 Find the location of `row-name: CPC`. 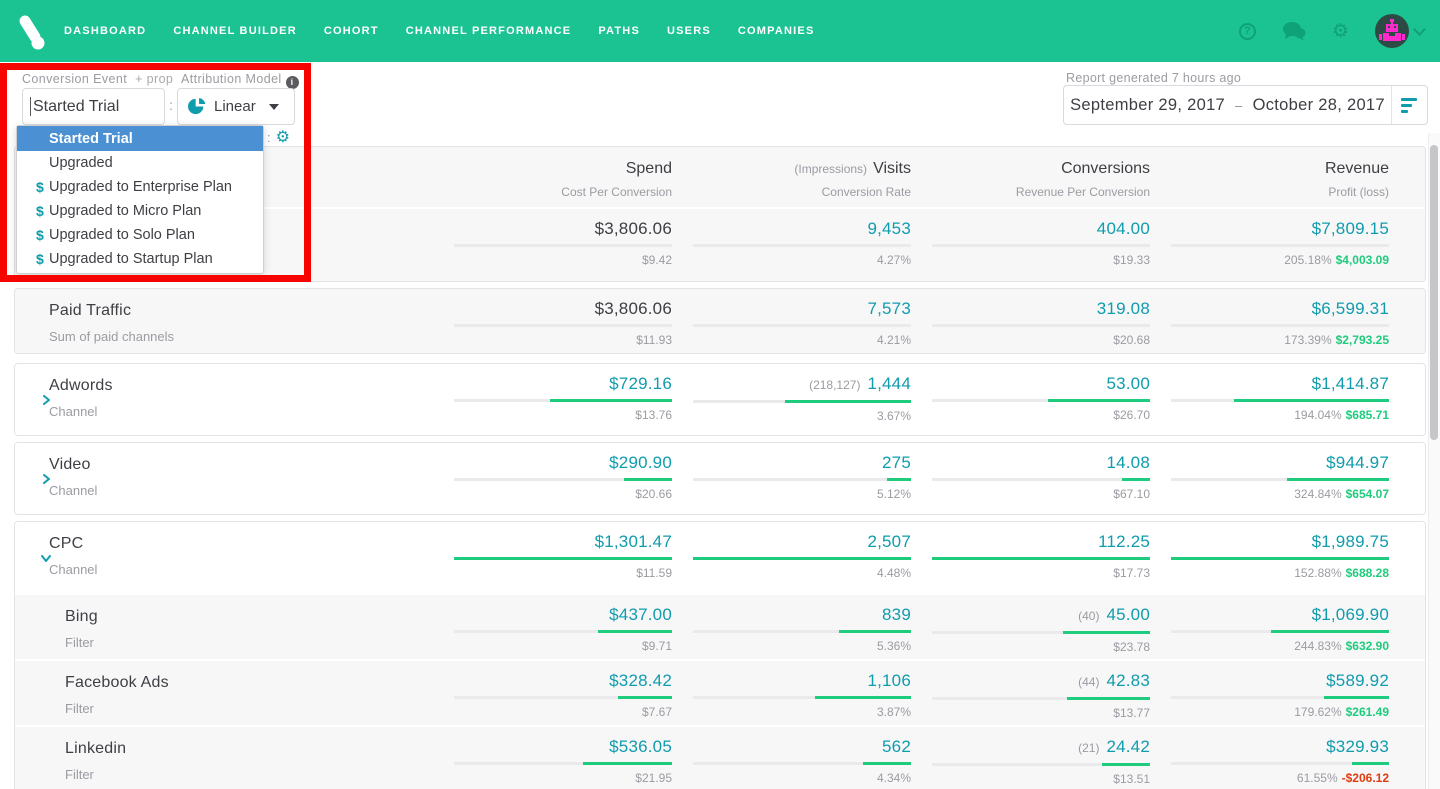

row-name: CPC is located at coordinates (66, 543).